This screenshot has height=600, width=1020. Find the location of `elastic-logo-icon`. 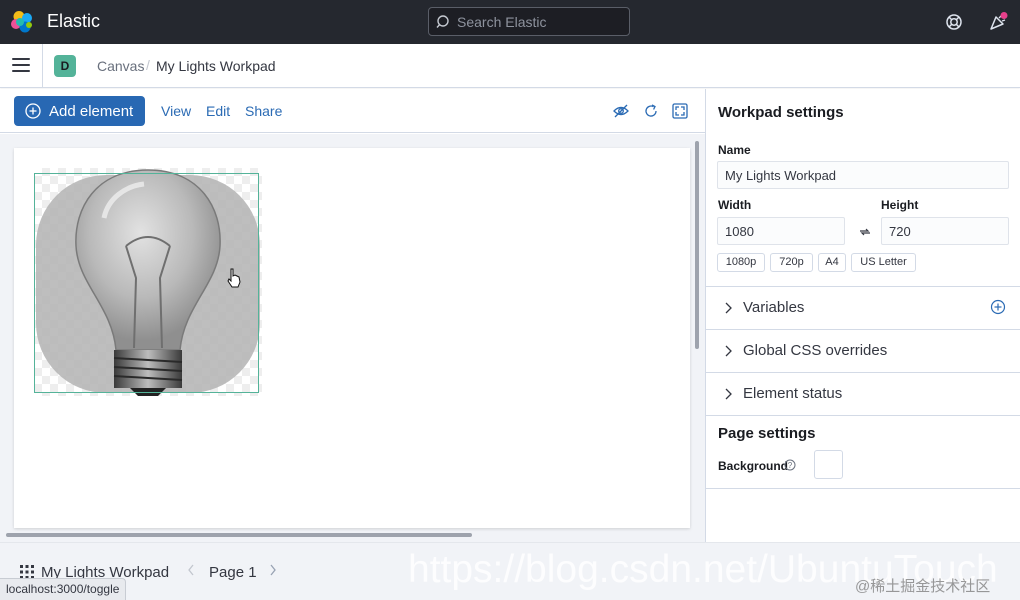

elastic-logo-icon is located at coordinates (22, 22).